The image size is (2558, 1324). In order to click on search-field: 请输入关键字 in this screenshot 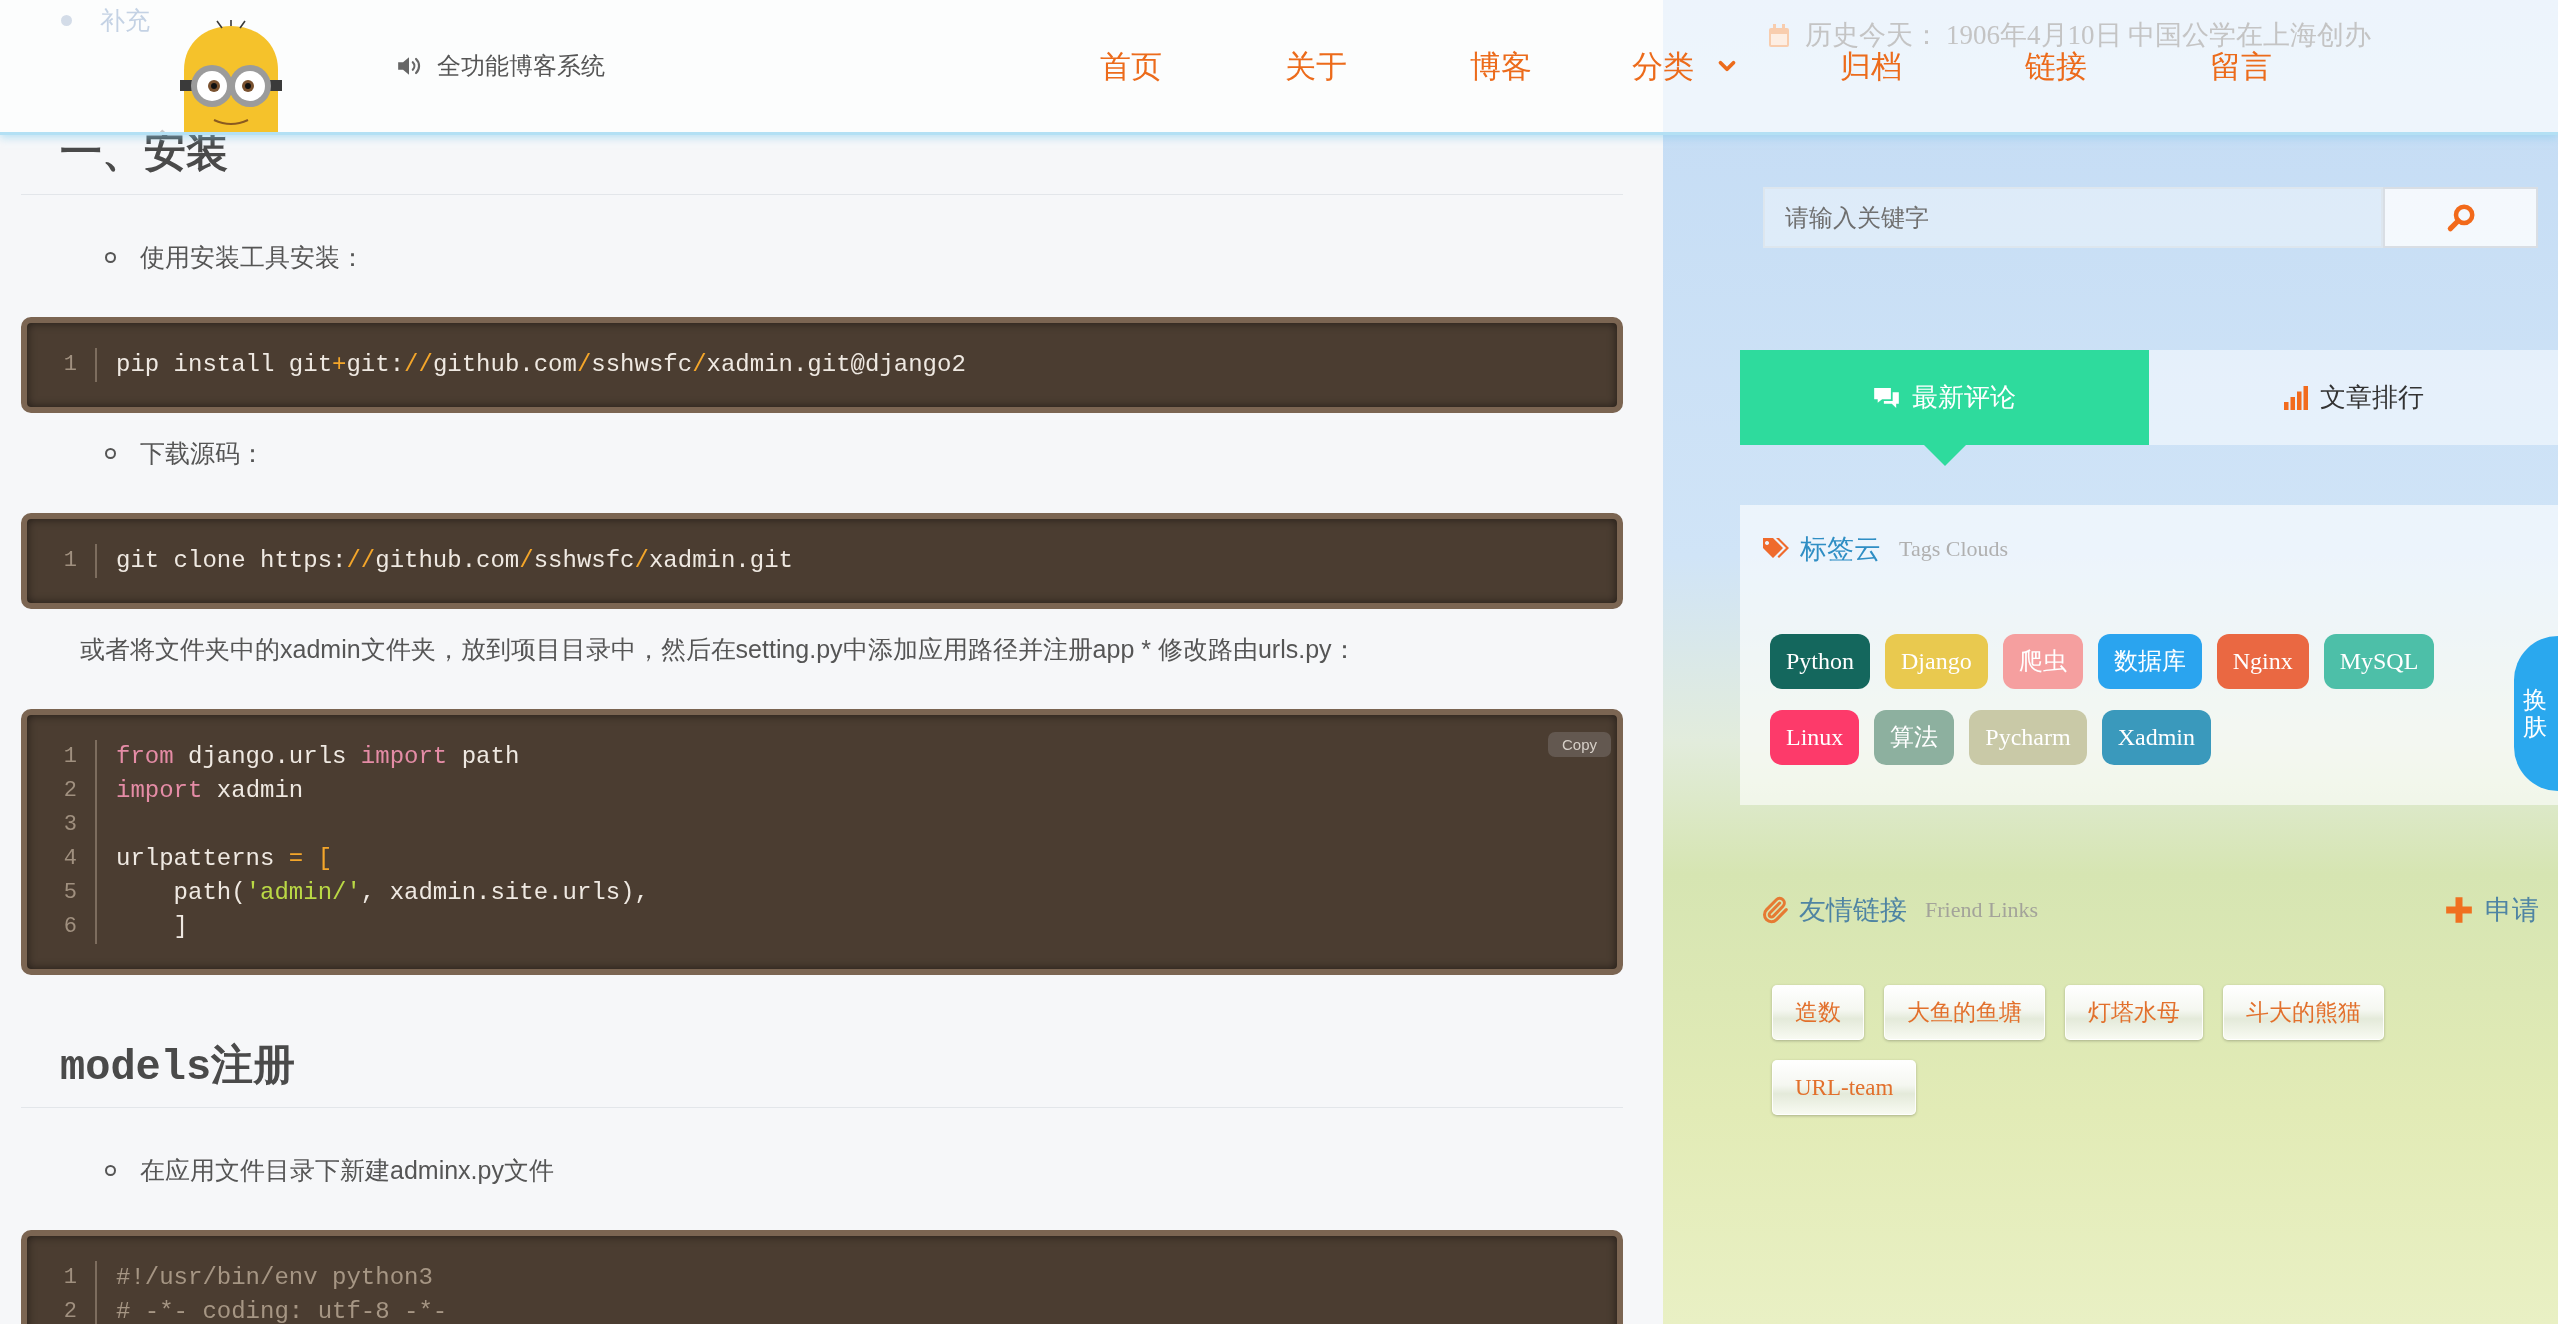, I will do `click(2073, 217)`.